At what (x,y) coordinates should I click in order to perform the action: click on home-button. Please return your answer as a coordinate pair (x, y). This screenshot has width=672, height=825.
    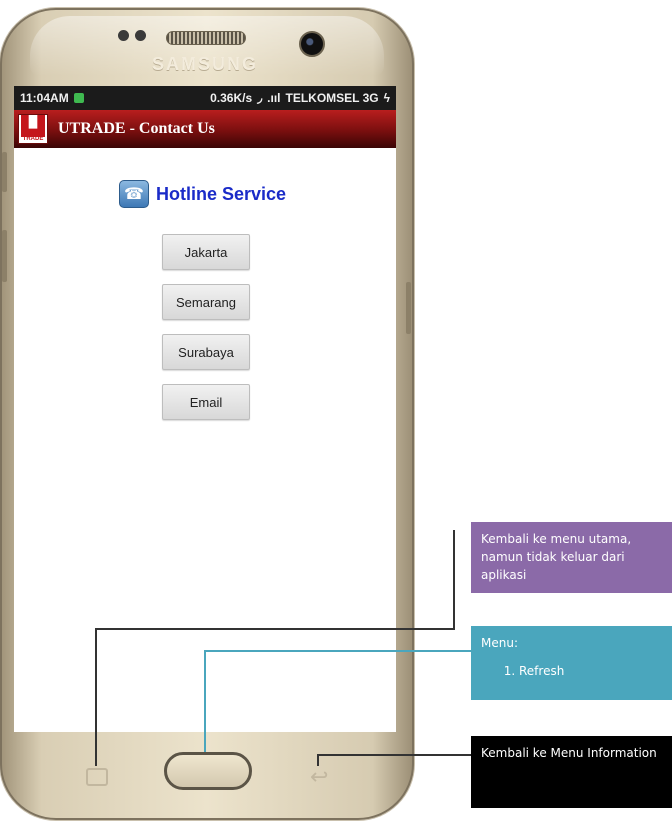
    Looking at the image, I should click on (208, 771).